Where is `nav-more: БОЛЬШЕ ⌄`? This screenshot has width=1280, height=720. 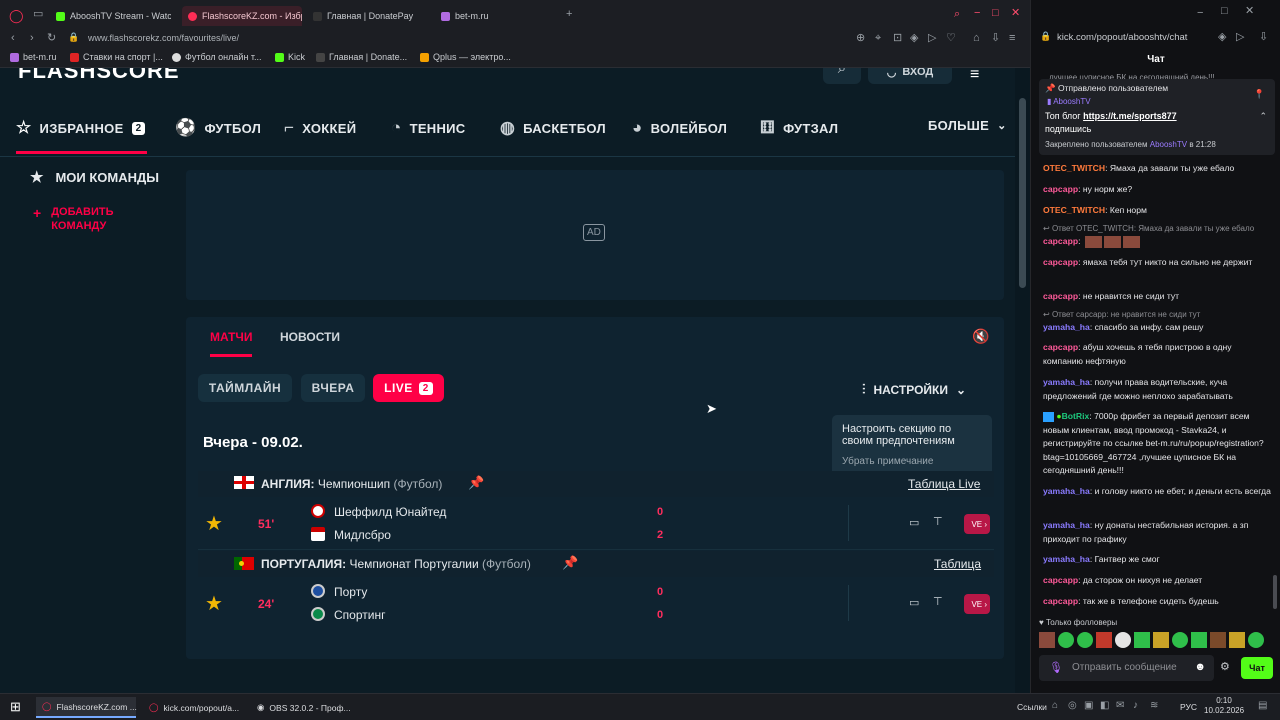 nav-more: БОЛЬШЕ ⌄ is located at coordinates (967, 125).